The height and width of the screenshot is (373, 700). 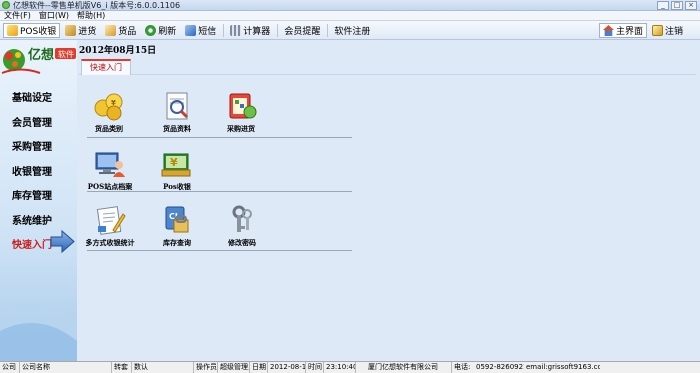 I want to click on refresh-button: 刷新, so click(x=160, y=30).